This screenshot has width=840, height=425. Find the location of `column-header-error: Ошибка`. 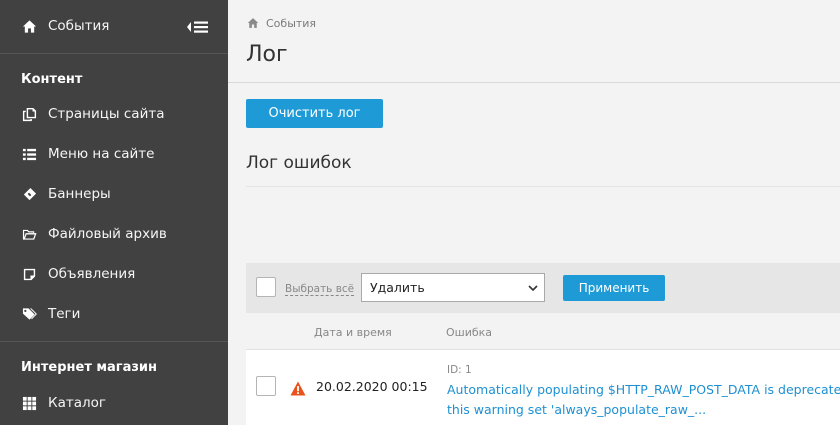

column-header-error: Ошибка is located at coordinates (469, 332).